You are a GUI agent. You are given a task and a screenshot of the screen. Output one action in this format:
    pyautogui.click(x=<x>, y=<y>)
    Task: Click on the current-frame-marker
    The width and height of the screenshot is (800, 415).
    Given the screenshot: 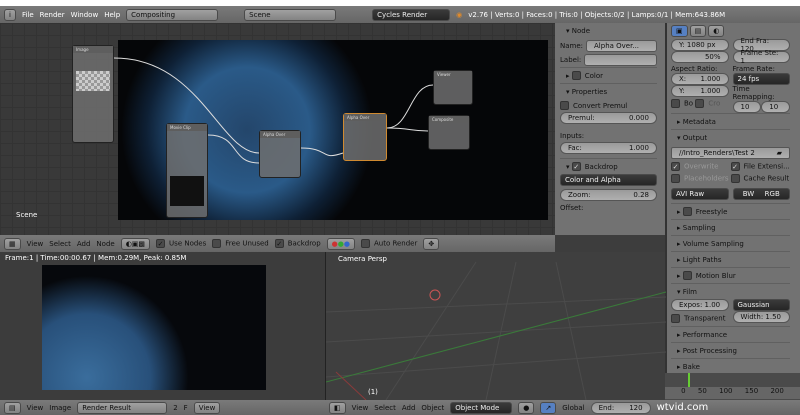 What is the action you would take?
    pyautogui.click(x=689, y=380)
    